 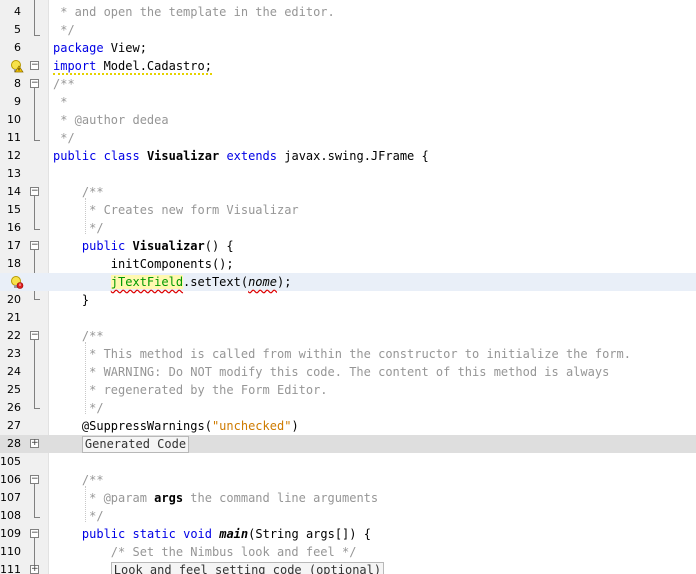 I want to click on line-number: 18, so click(x=14, y=263).